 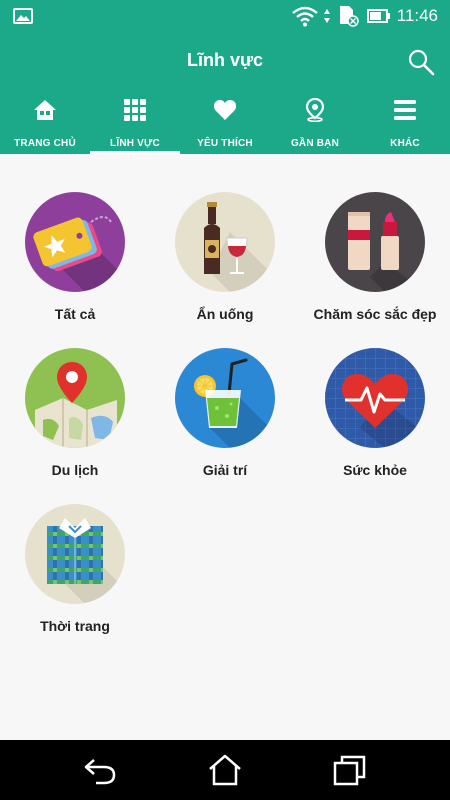 I want to click on tab-label: TRANG CHỦ, so click(x=45, y=143).